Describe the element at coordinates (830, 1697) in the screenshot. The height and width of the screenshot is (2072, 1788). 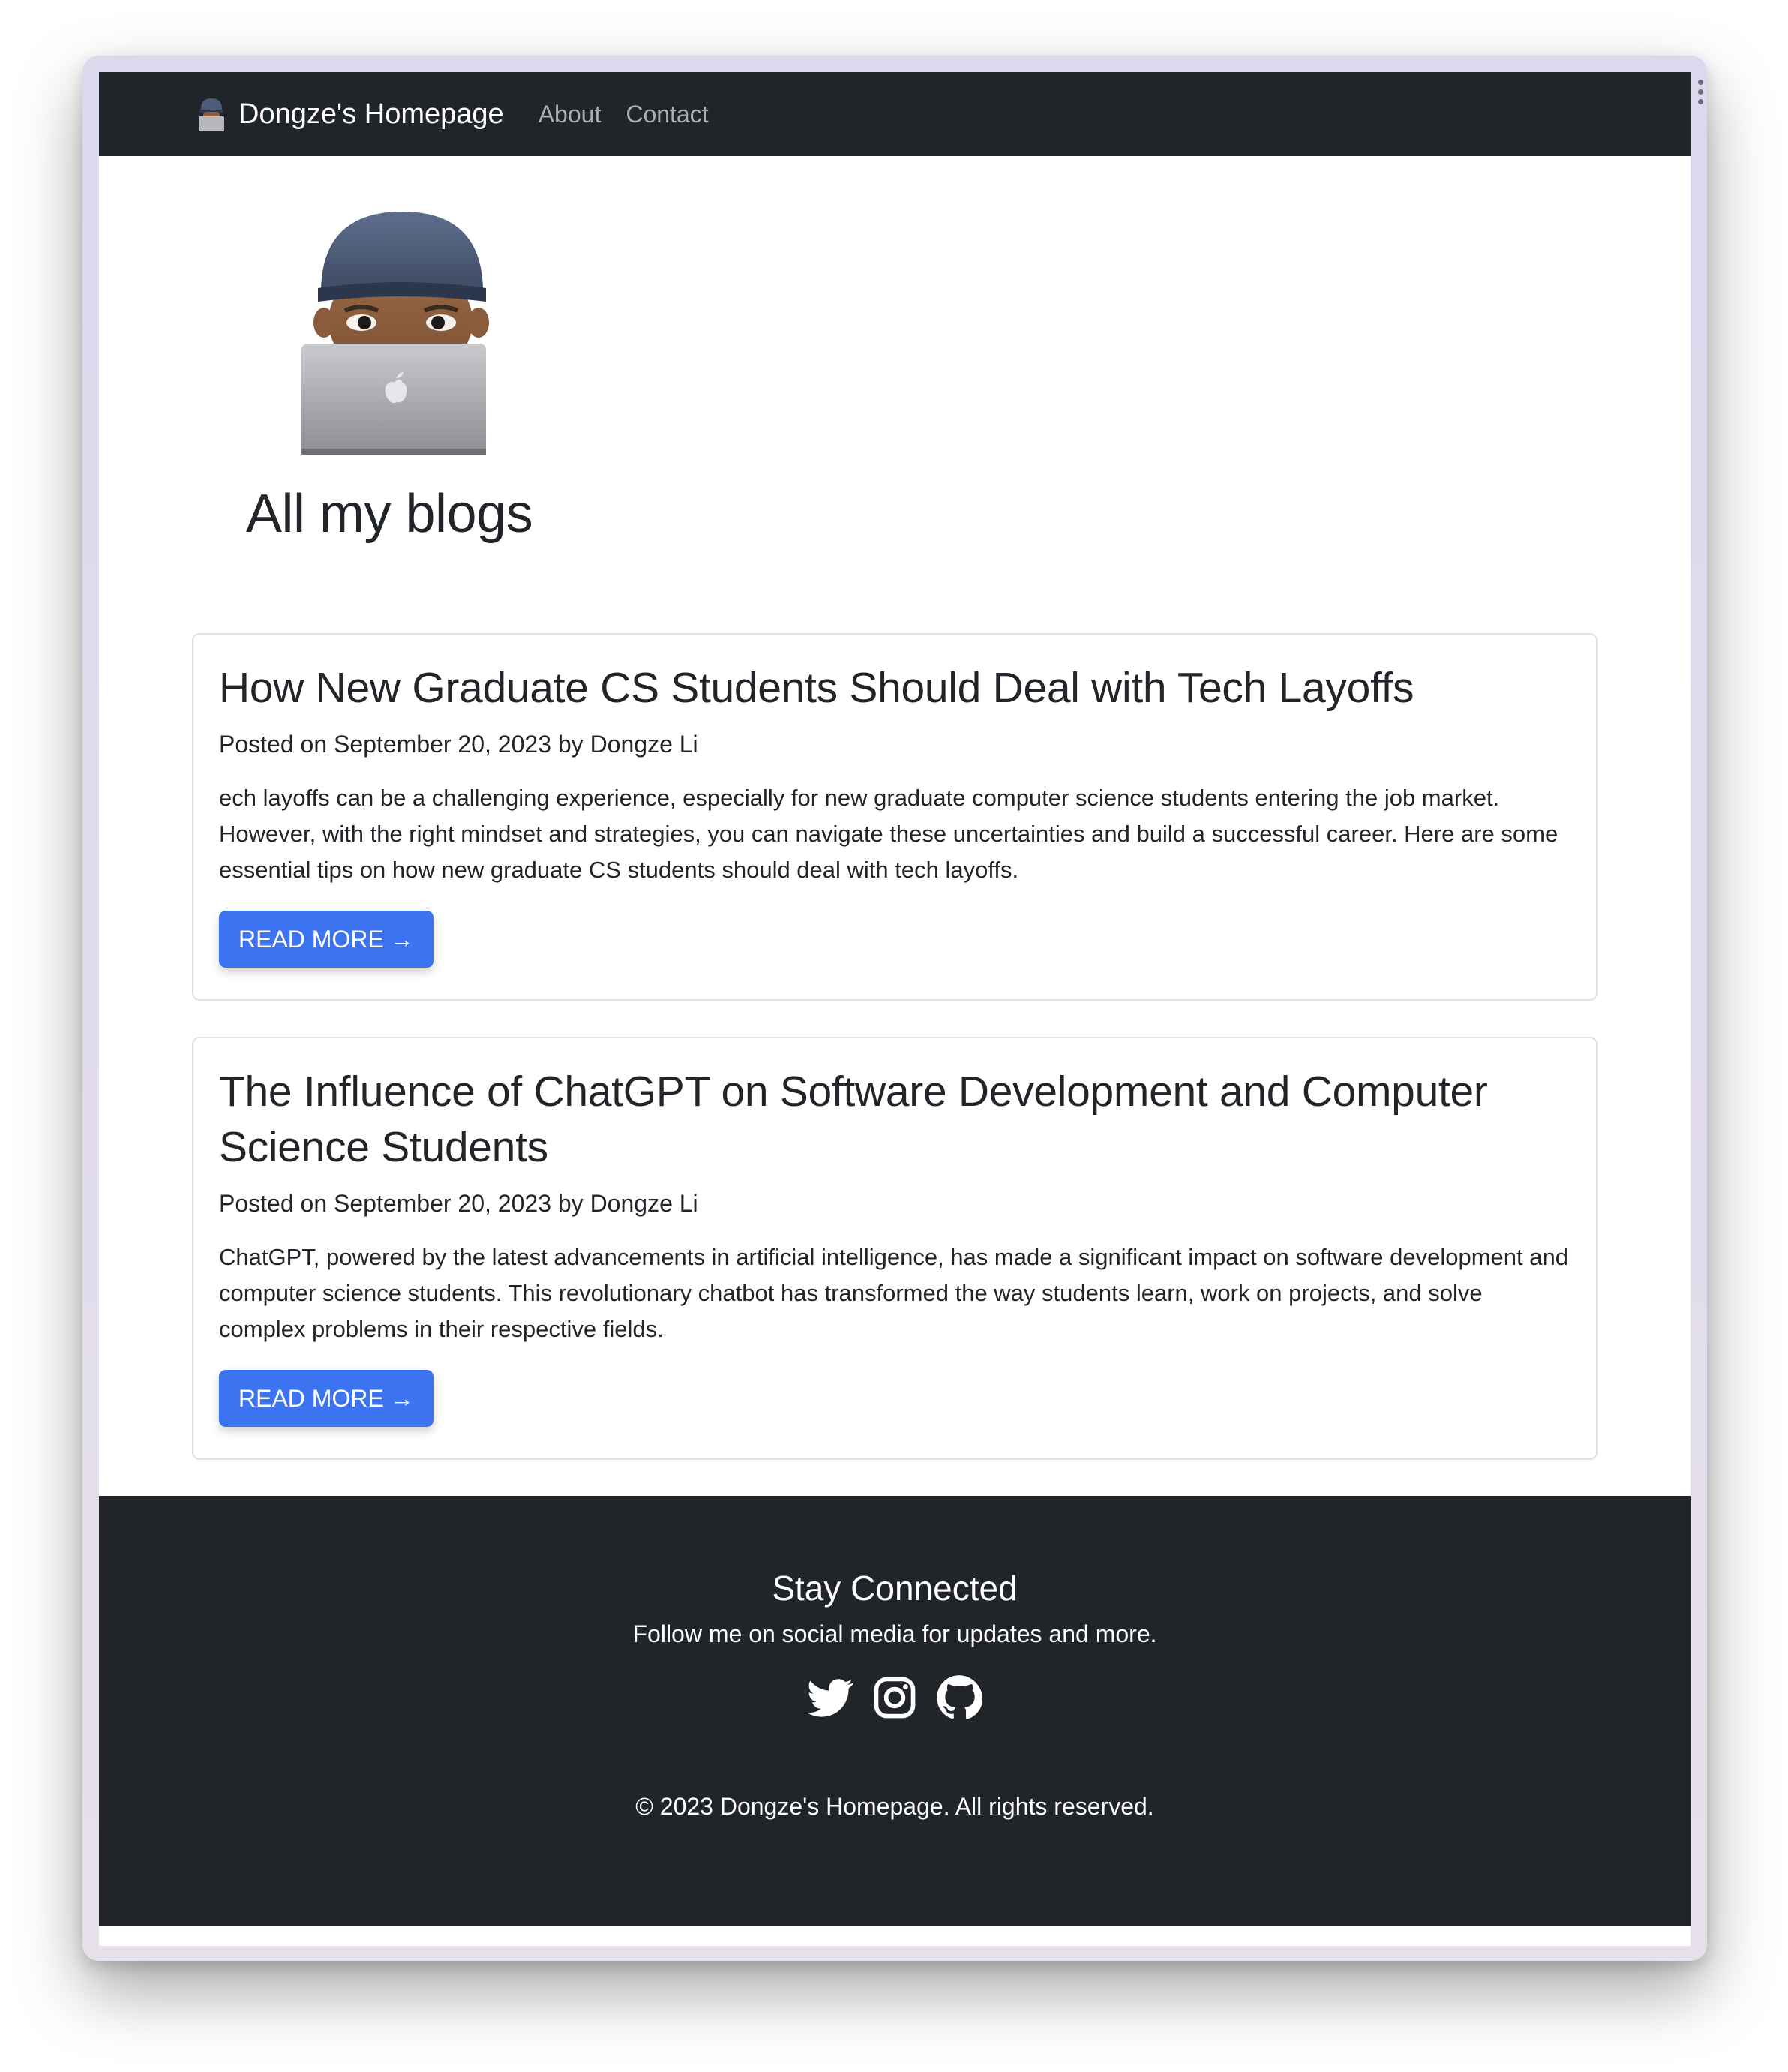
I see `twitter-icon` at that location.